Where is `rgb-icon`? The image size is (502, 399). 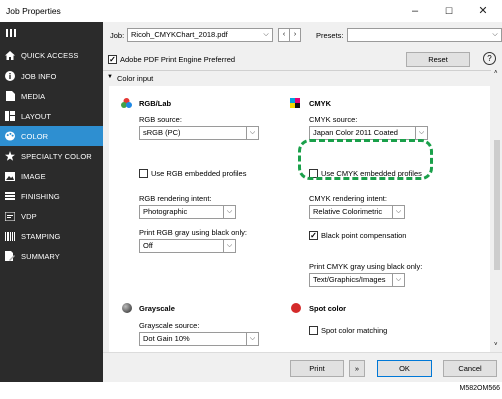 rgb-icon is located at coordinates (126, 103).